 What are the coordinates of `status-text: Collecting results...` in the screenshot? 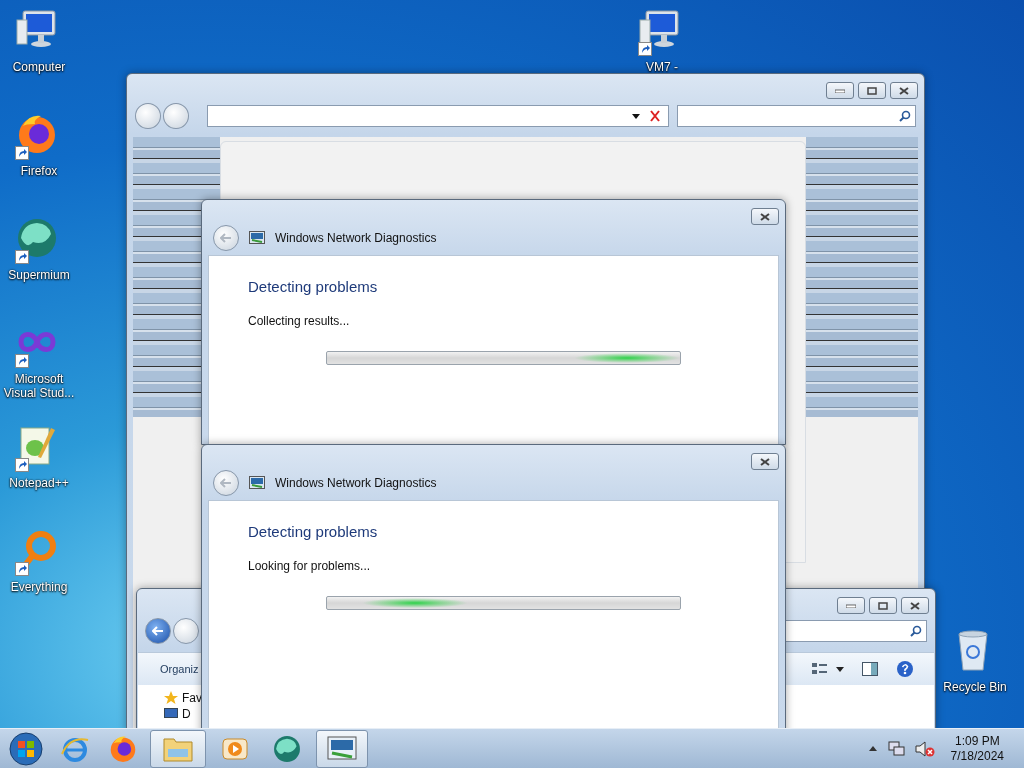 It's located at (299, 321).